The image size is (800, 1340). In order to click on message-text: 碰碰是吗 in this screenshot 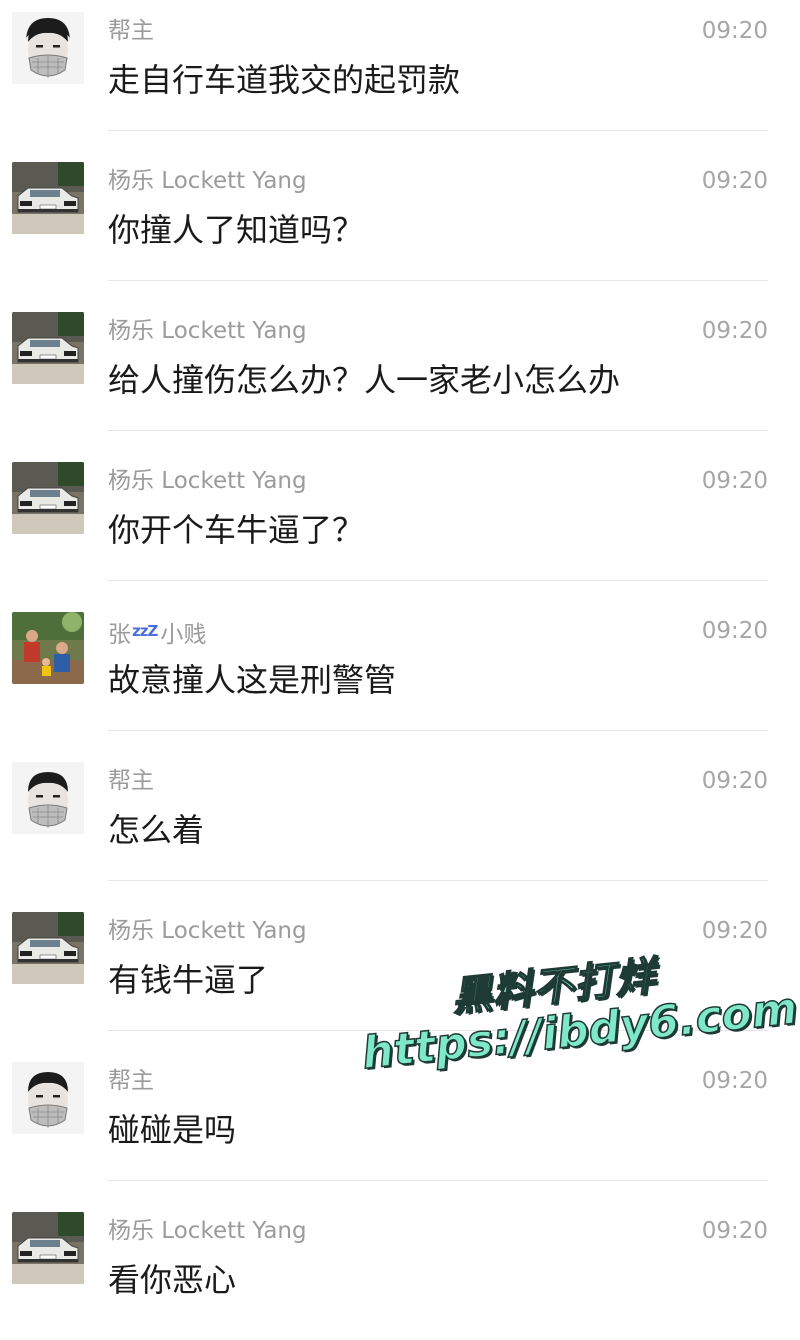, I will do `click(172, 1130)`.